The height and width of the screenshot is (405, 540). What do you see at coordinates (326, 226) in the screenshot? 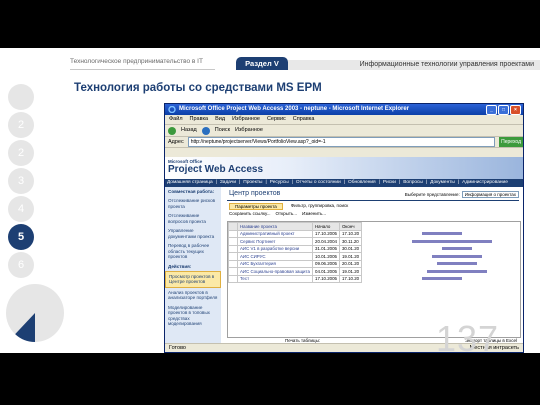
I see `col-header: Начало` at bounding box center [326, 226].